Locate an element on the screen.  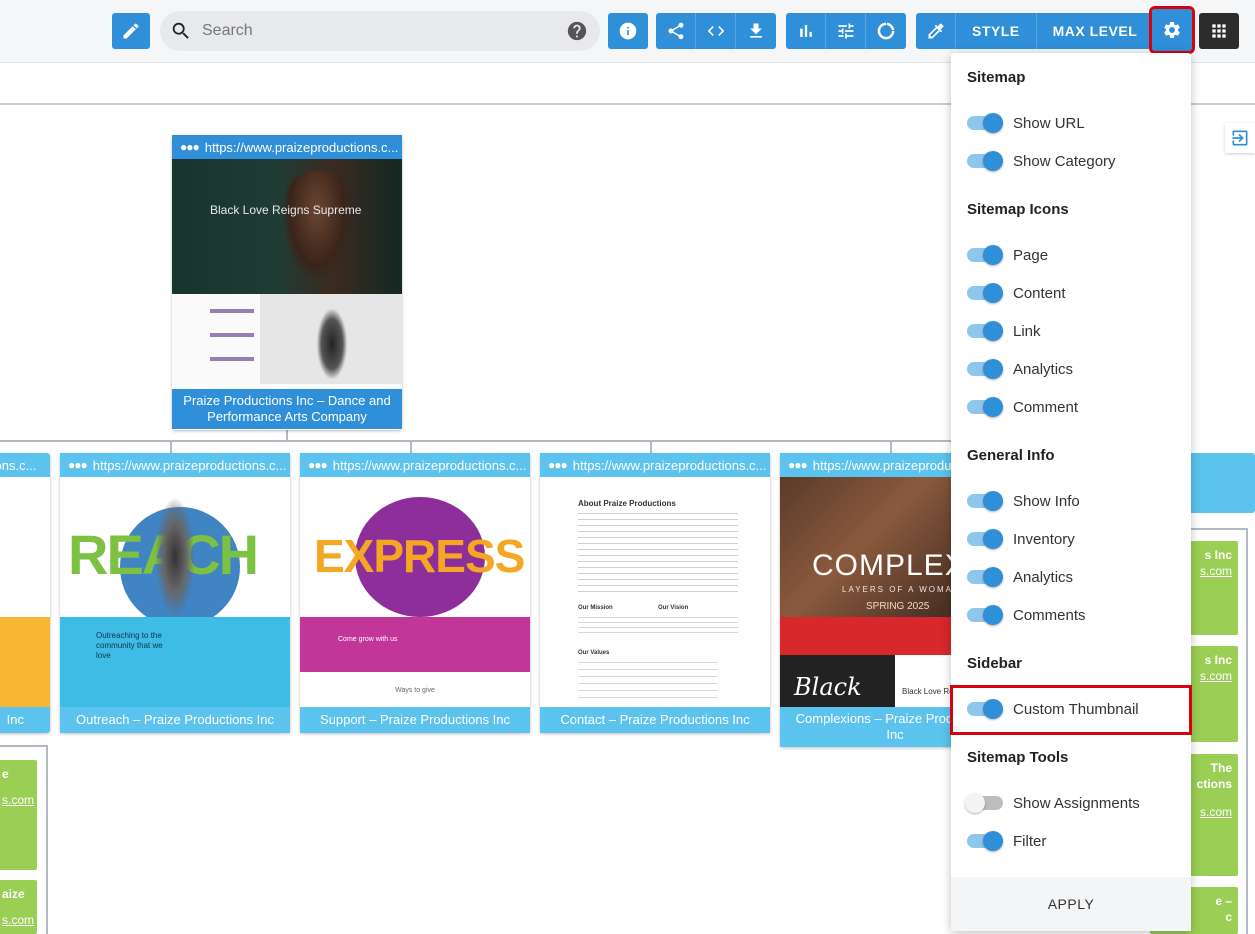
adjust-button is located at coordinates (846, 31).